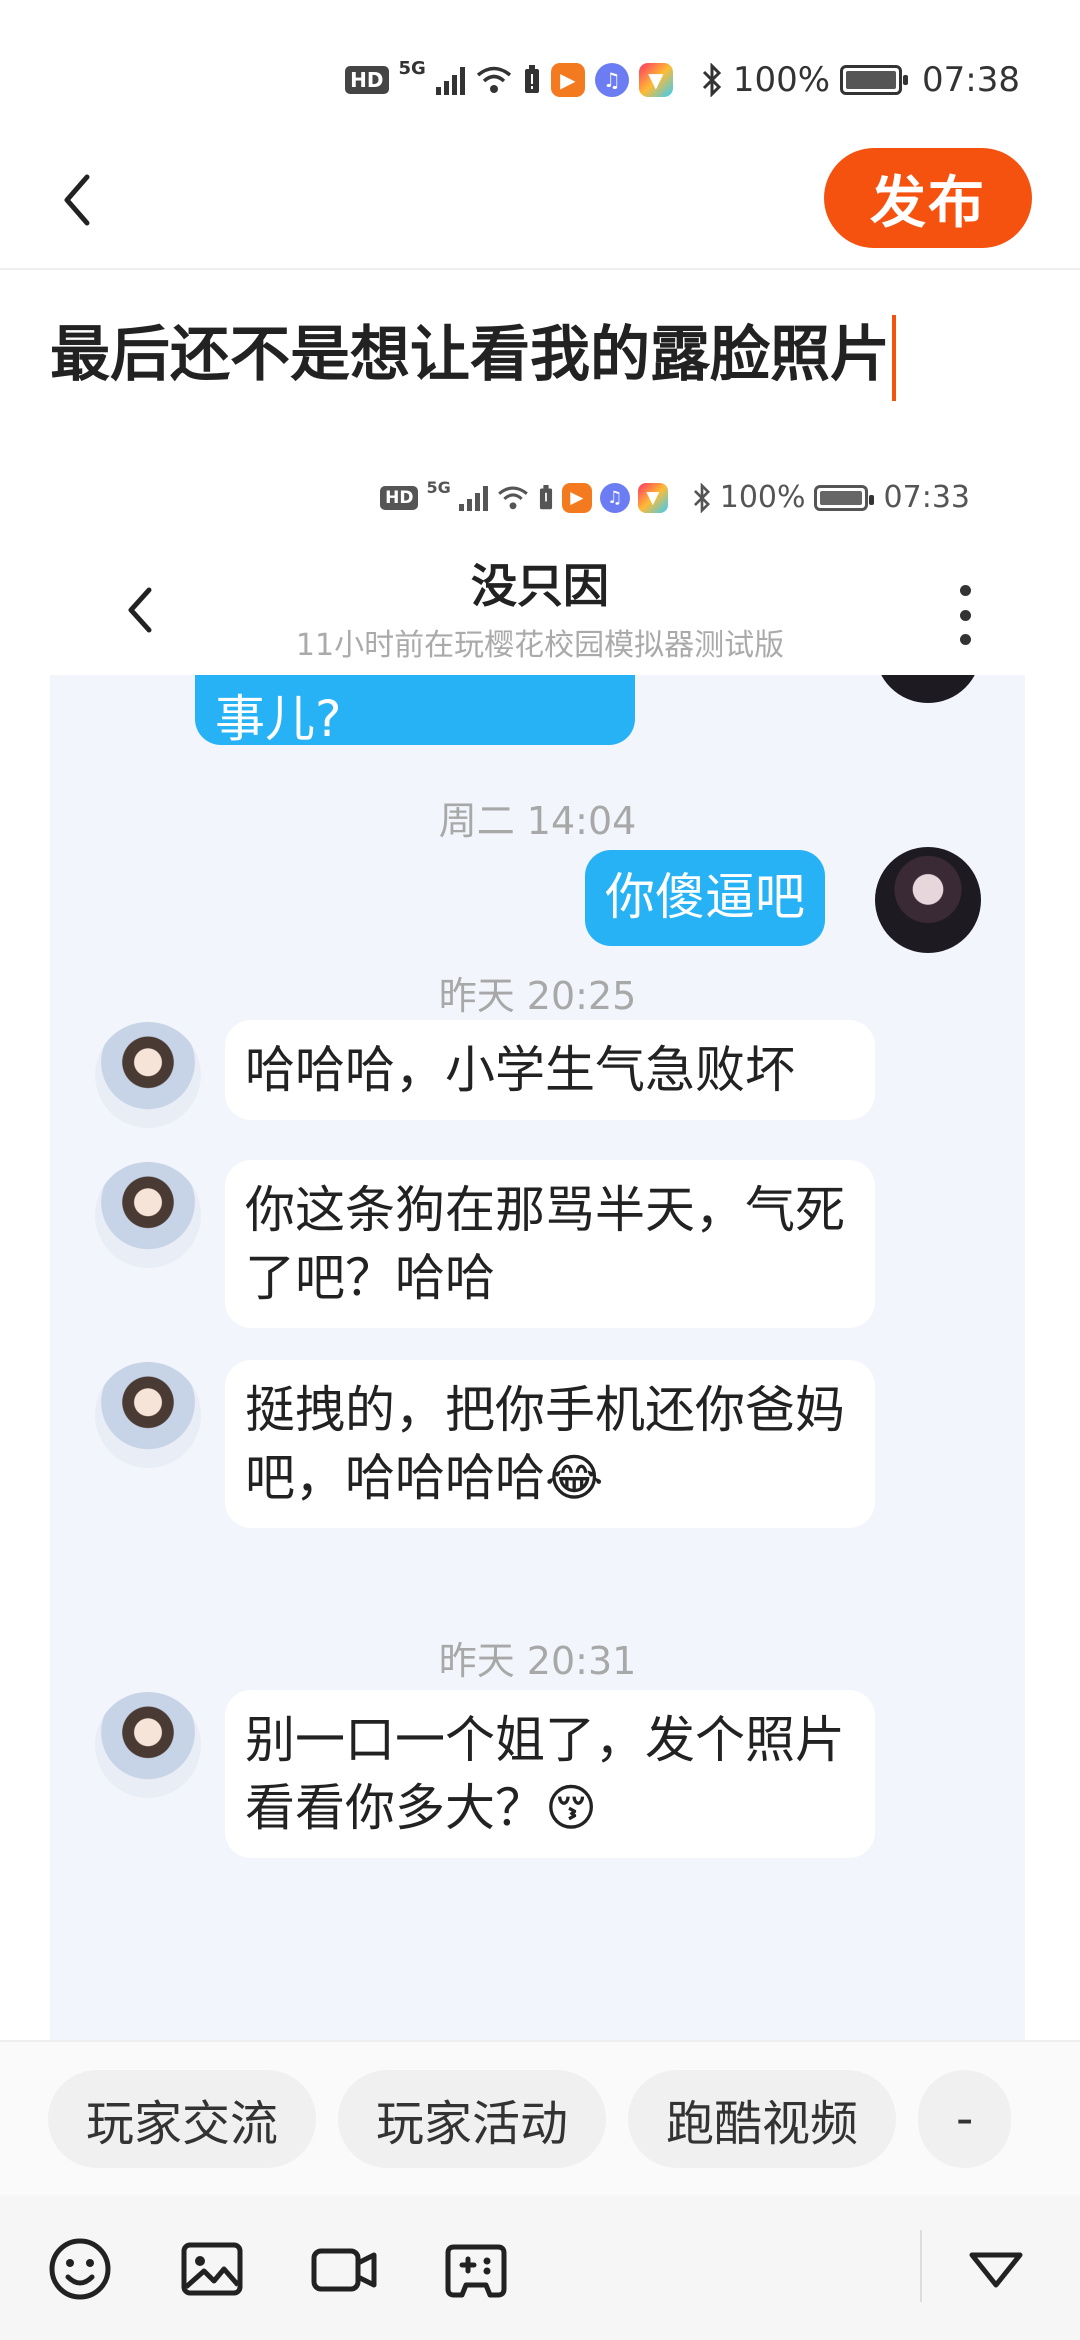 The height and width of the screenshot is (2340, 1080). I want to click on gamepad-icon, so click(476, 2269).